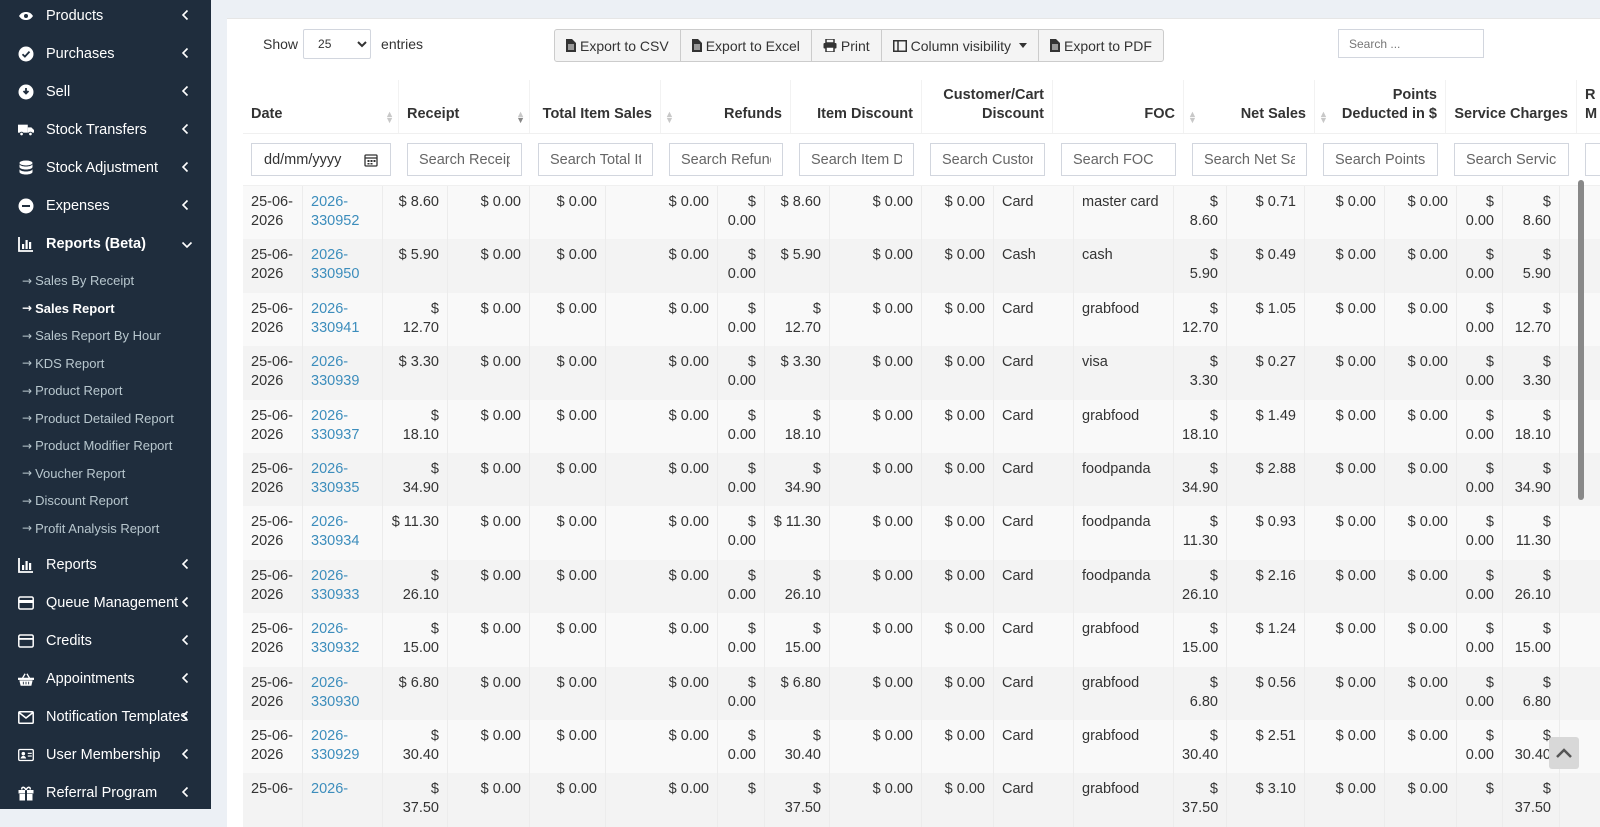 This screenshot has height=827, width=1600. What do you see at coordinates (1249, 159) in the screenshot?
I see `net-sales-filter-input` at bounding box center [1249, 159].